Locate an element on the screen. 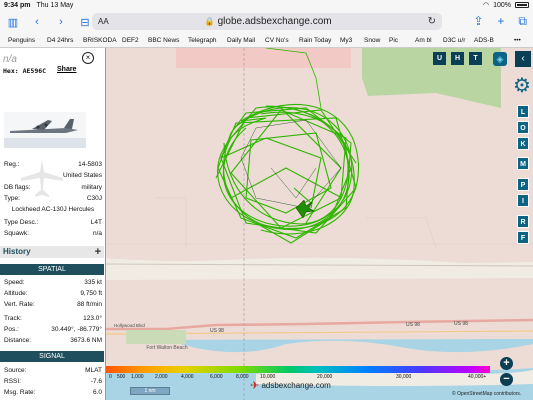 This screenshot has width=533, height=400. layers-icon: ◈ is located at coordinates (500, 59).